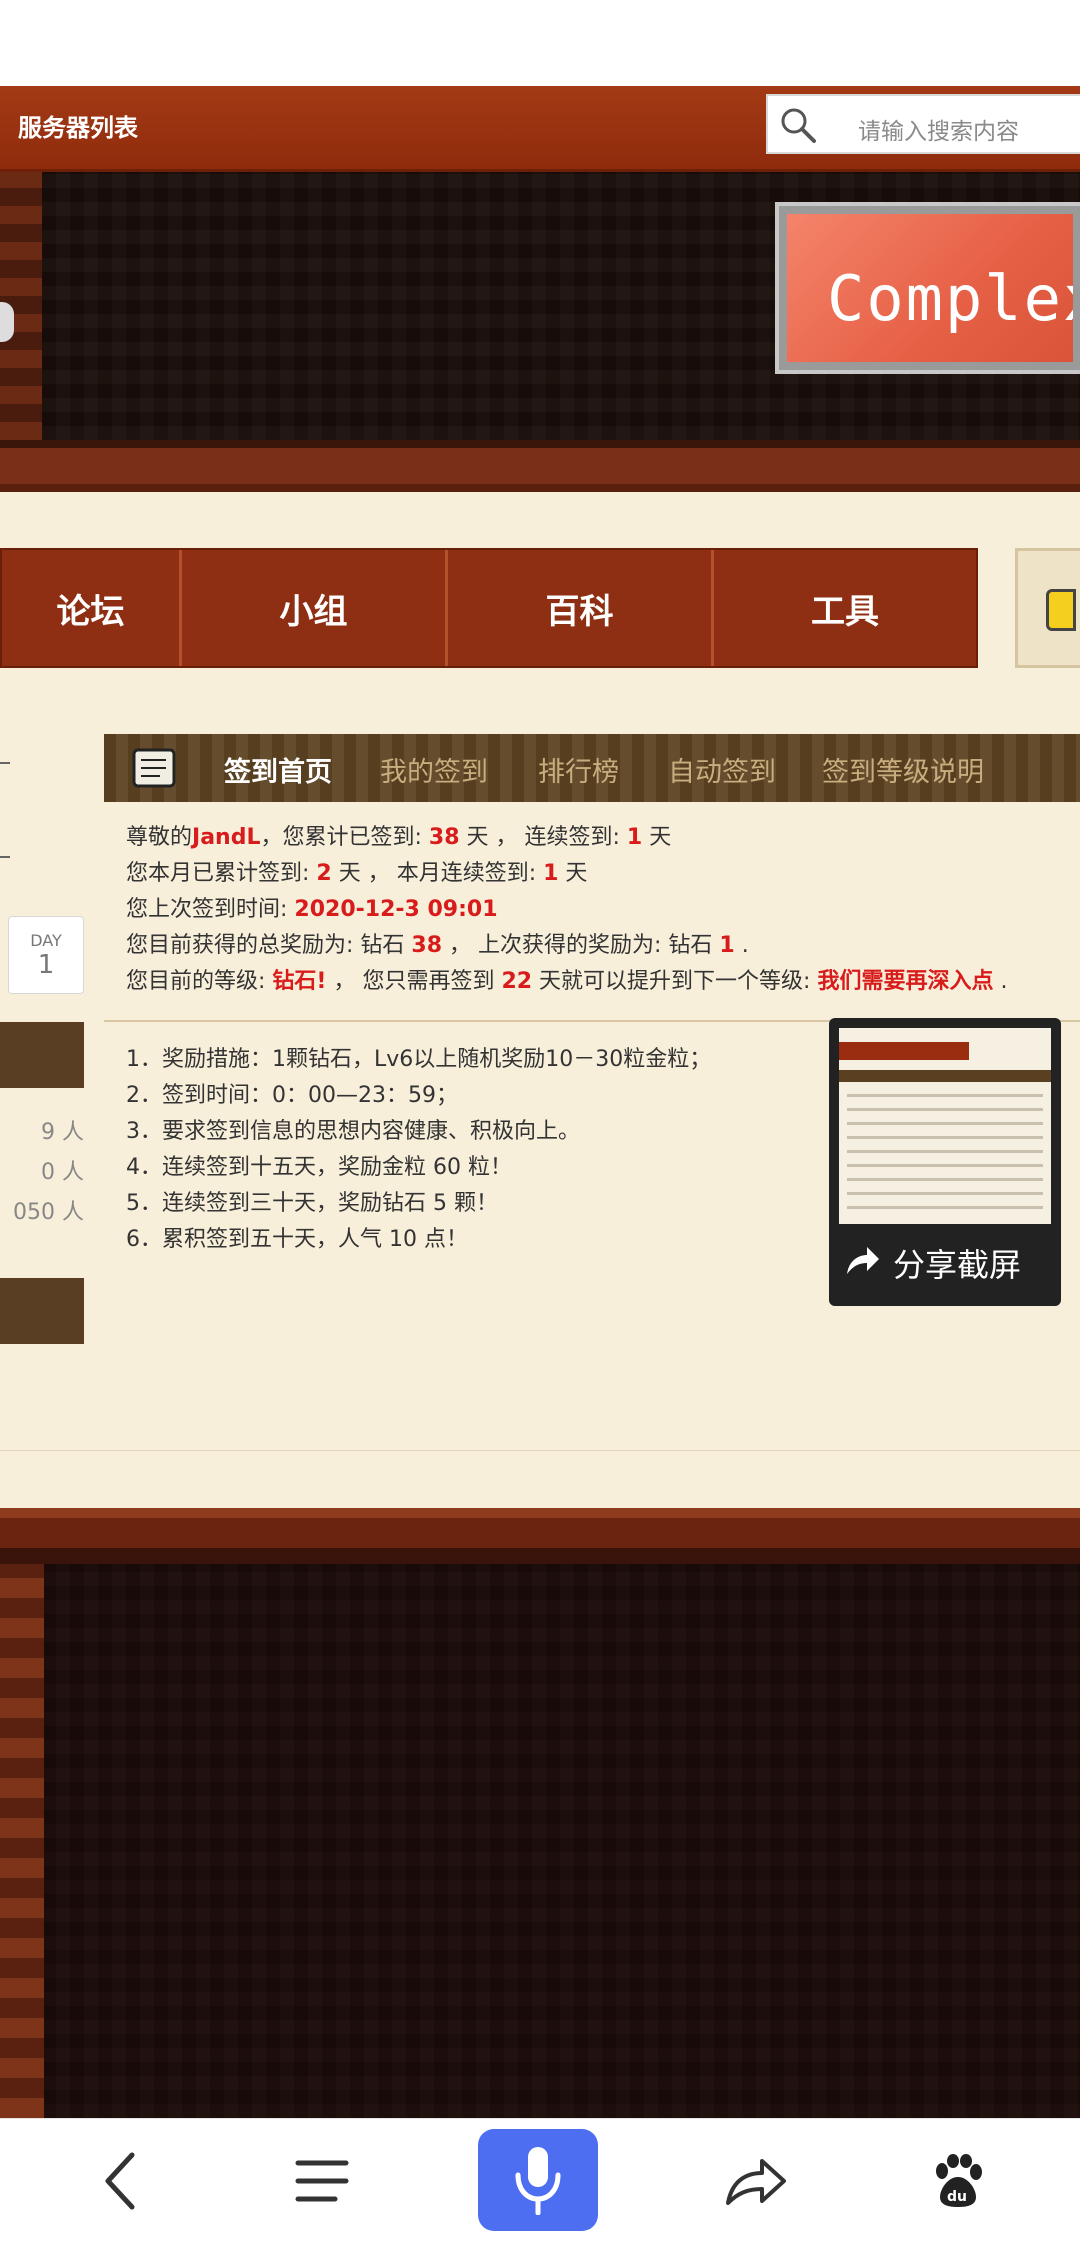  What do you see at coordinates (540, 43) in the screenshot?
I see `status-bar` at bounding box center [540, 43].